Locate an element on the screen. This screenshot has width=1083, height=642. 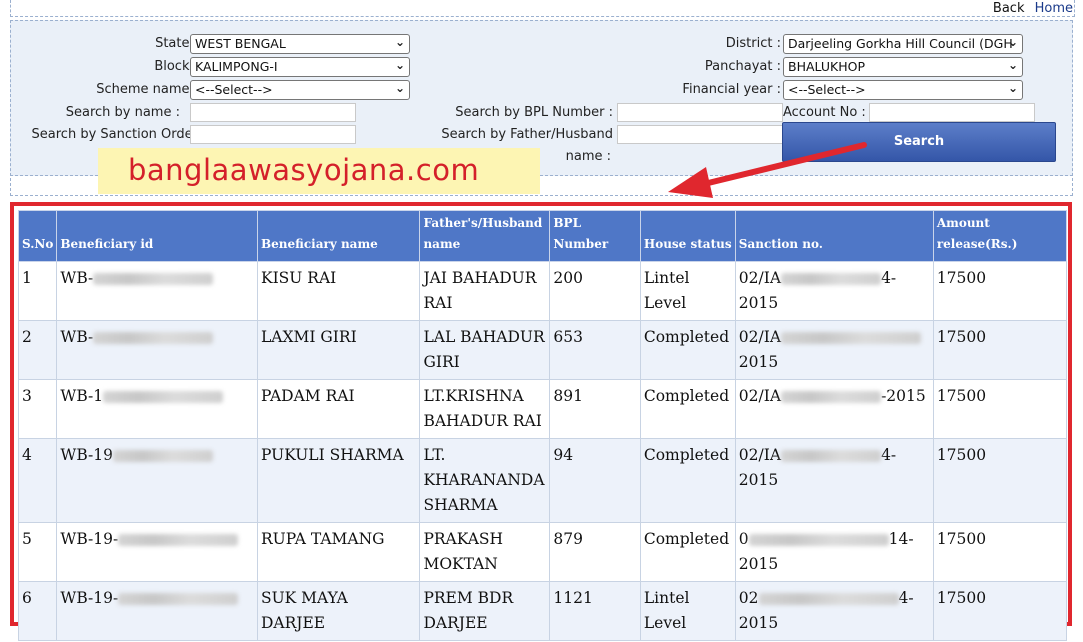
cell-sno: 2 is located at coordinates (37, 350).